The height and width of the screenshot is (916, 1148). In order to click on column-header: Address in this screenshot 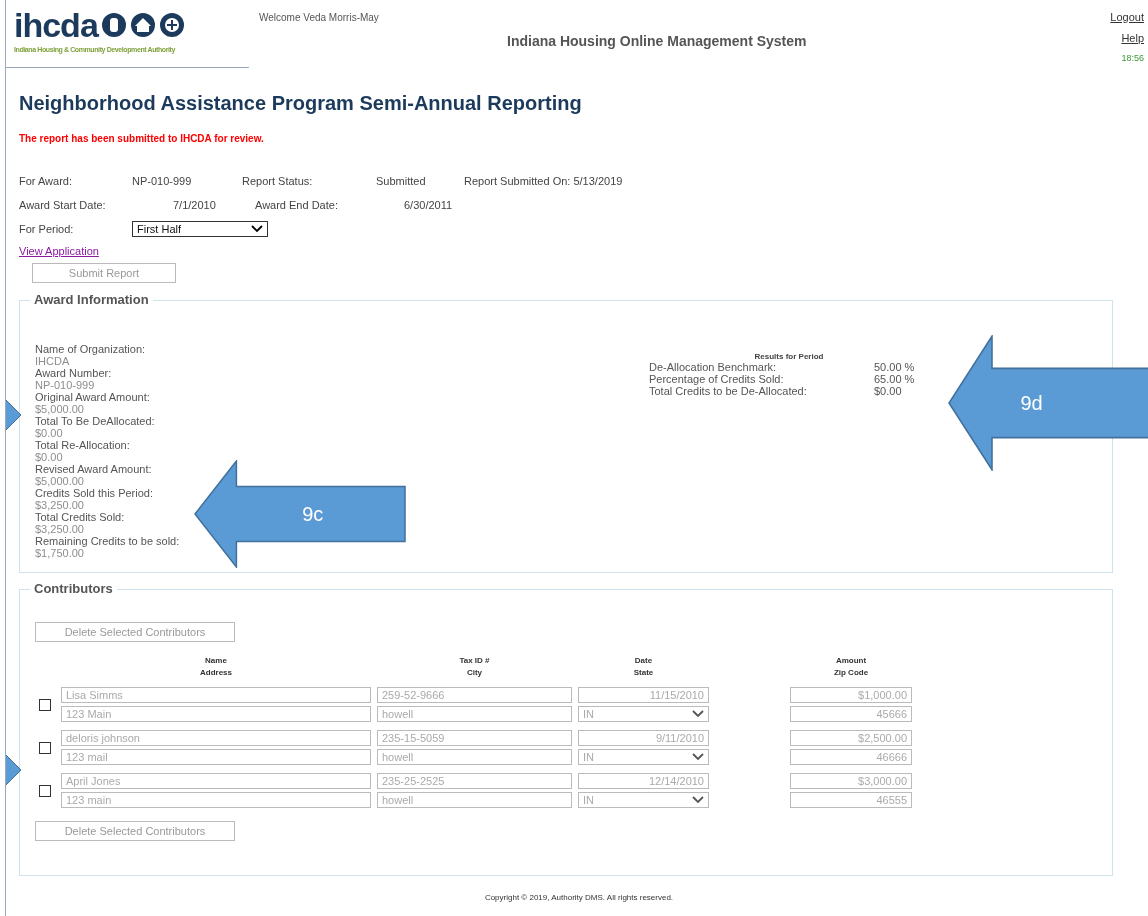, I will do `click(216, 673)`.